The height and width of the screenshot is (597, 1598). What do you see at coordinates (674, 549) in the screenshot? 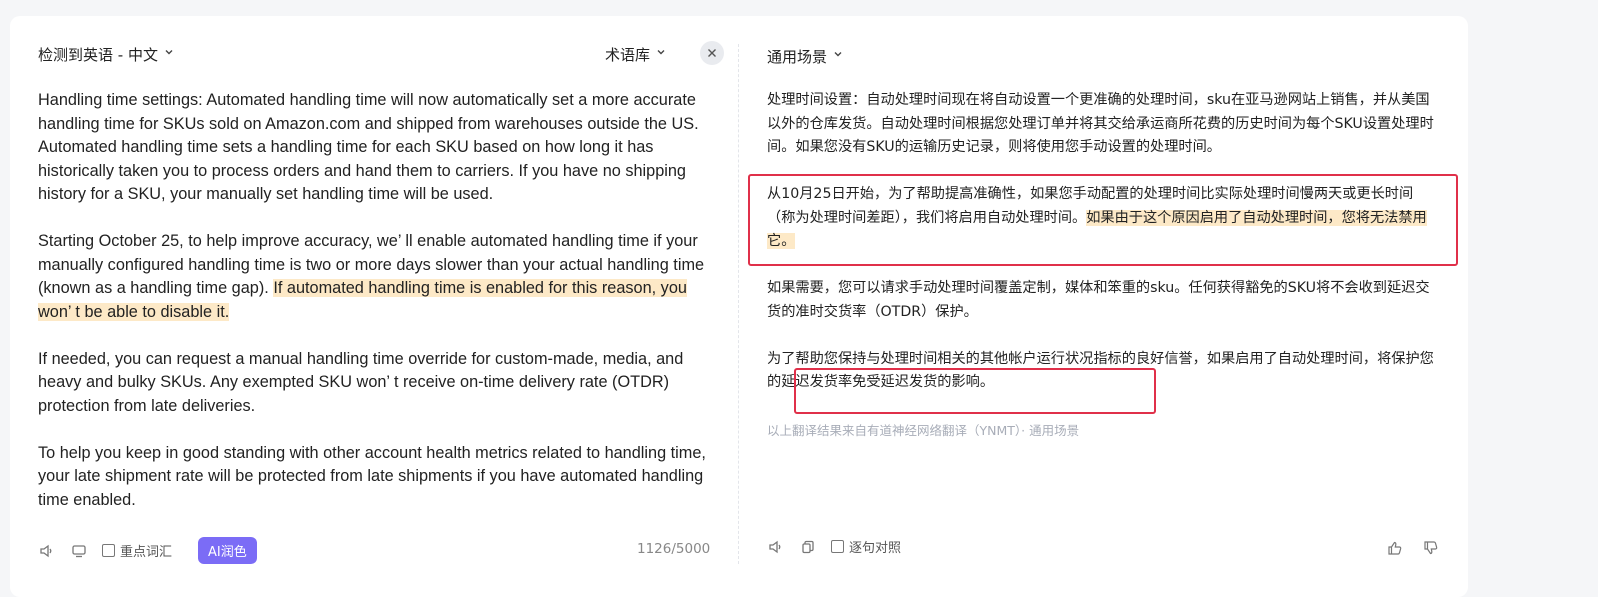
I see `character-counter: 1126/5000` at bounding box center [674, 549].